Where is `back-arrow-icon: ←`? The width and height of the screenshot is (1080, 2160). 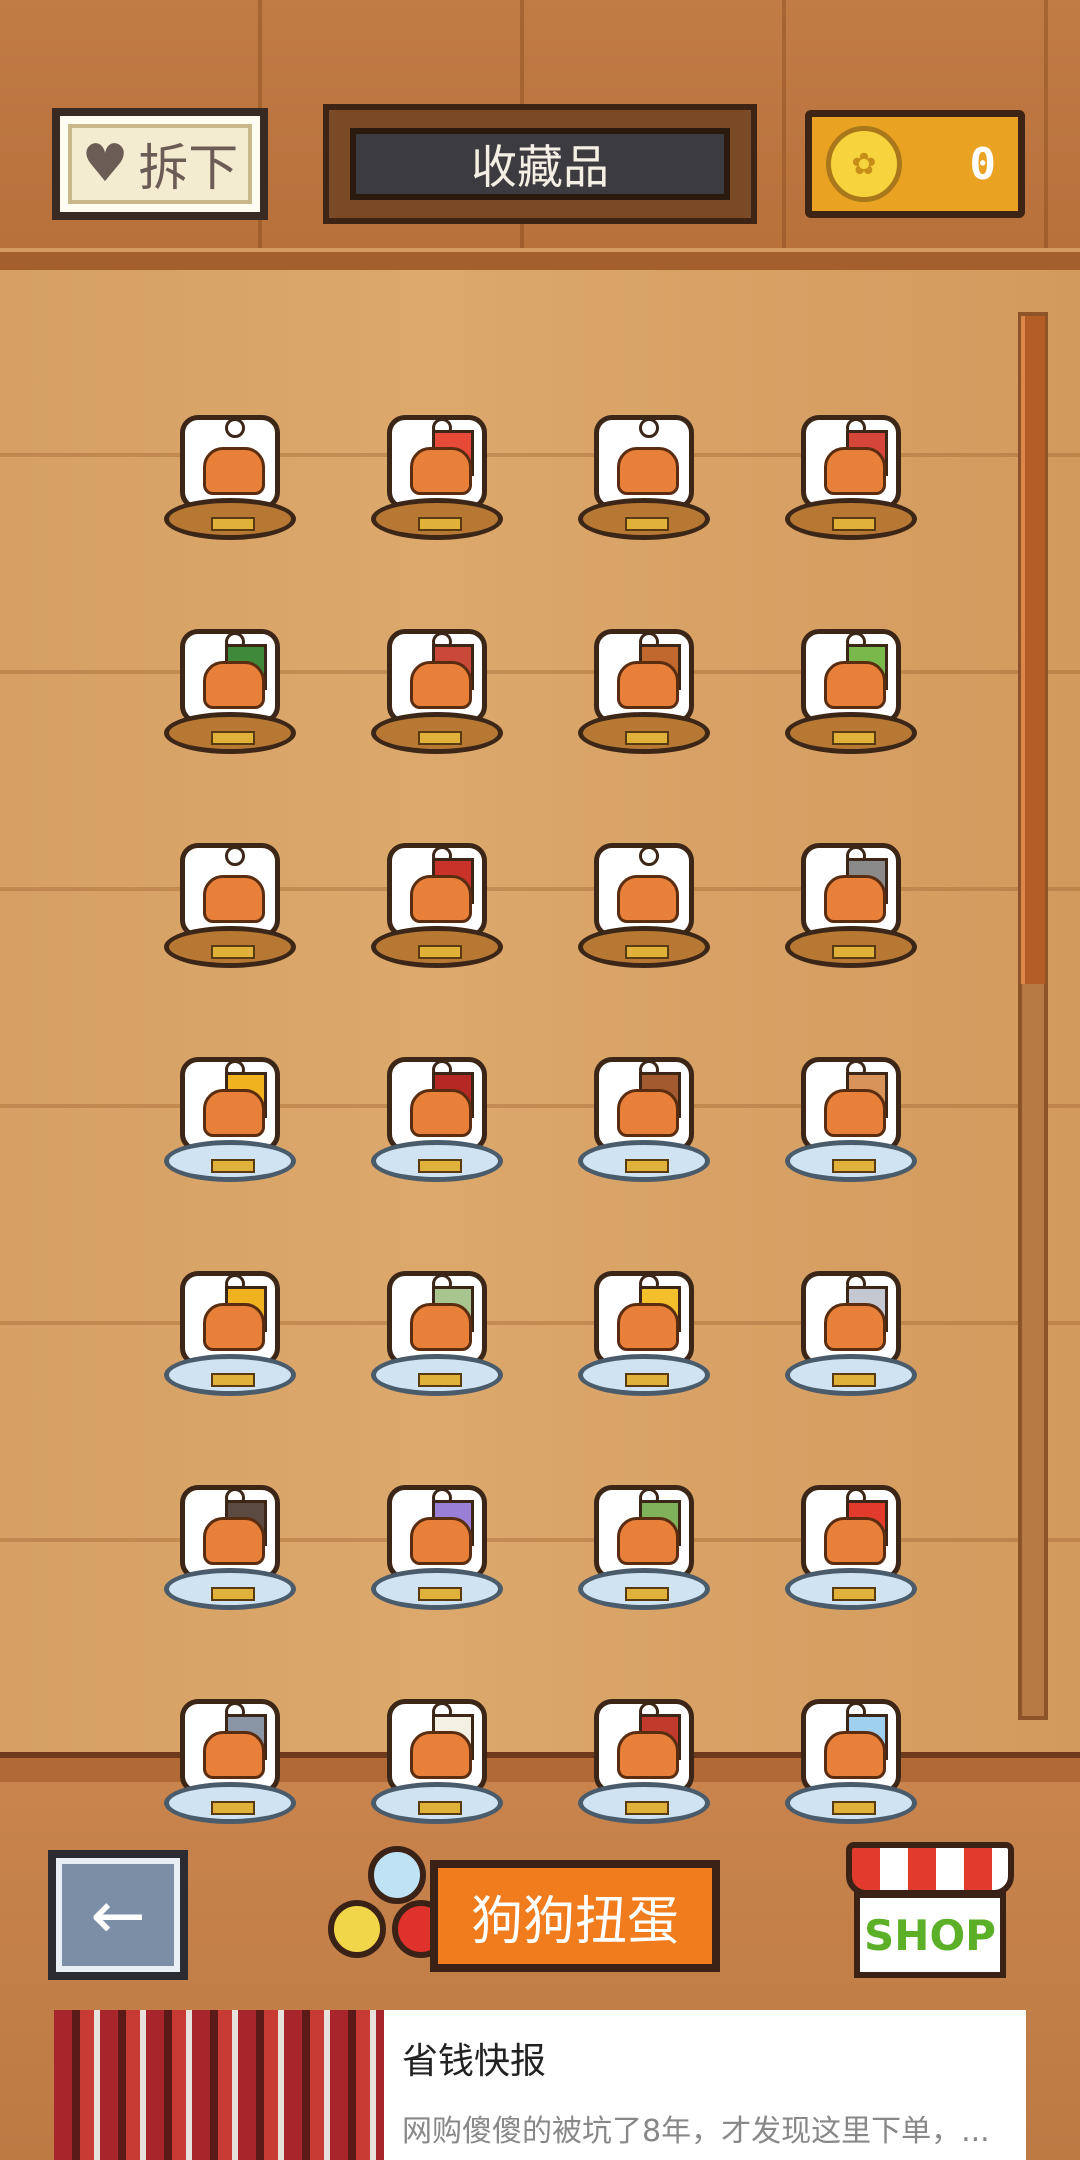 back-arrow-icon: ← is located at coordinates (118, 1915).